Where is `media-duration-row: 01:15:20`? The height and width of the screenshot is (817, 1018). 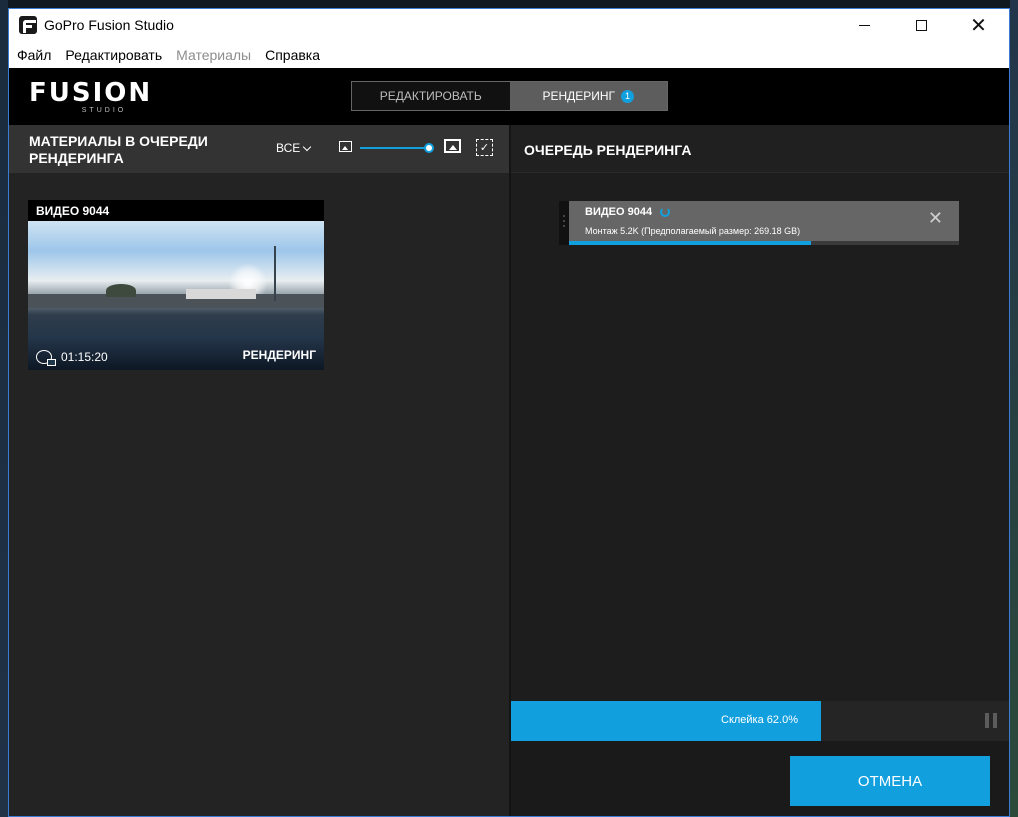 media-duration-row: 01:15:20 is located at coordinates (72, 358).